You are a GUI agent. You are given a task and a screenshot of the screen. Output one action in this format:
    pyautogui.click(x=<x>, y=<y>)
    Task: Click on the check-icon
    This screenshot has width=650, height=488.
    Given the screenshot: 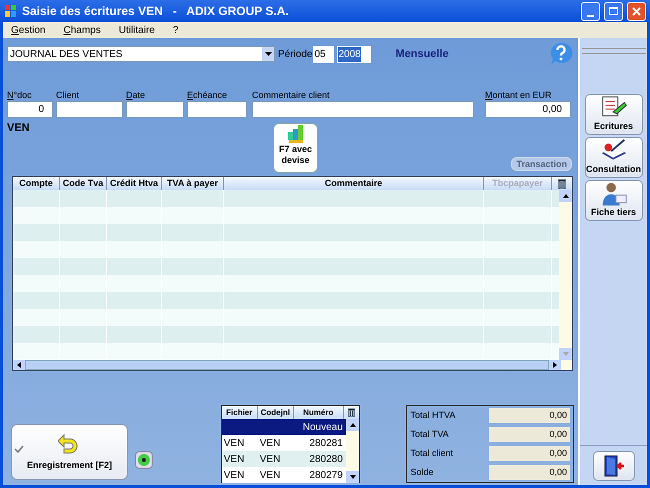 What is the action you would take?
    pyautogui.click(x=19, y=449)
    